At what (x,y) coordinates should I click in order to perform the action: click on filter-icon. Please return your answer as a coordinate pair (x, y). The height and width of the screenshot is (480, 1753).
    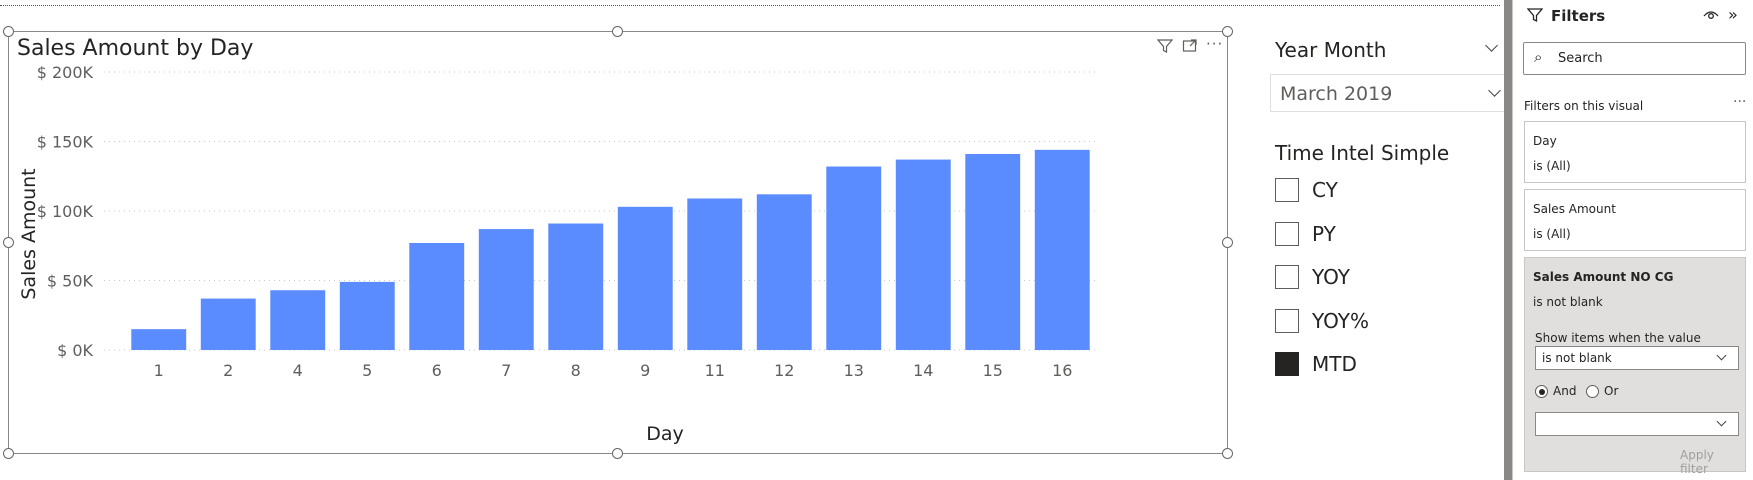
    Looking at the image, I should click on (1535, 17).